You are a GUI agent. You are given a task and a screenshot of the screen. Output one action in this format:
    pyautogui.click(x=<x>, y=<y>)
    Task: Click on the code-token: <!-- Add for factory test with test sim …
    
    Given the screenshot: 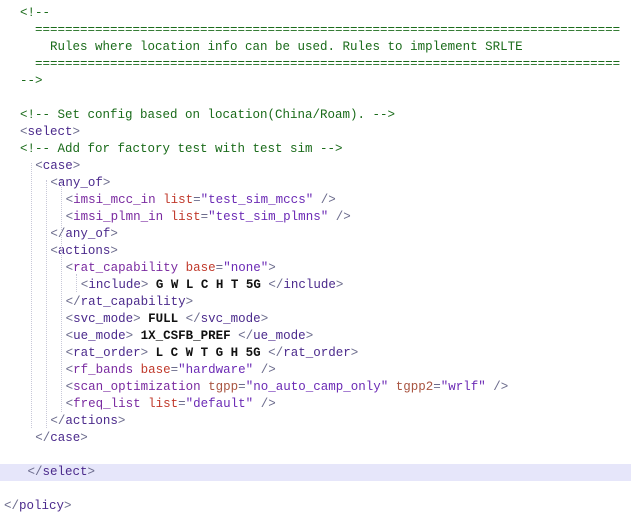 What is the action you would take?
    pyautogui.click(x=181, y=149)
    